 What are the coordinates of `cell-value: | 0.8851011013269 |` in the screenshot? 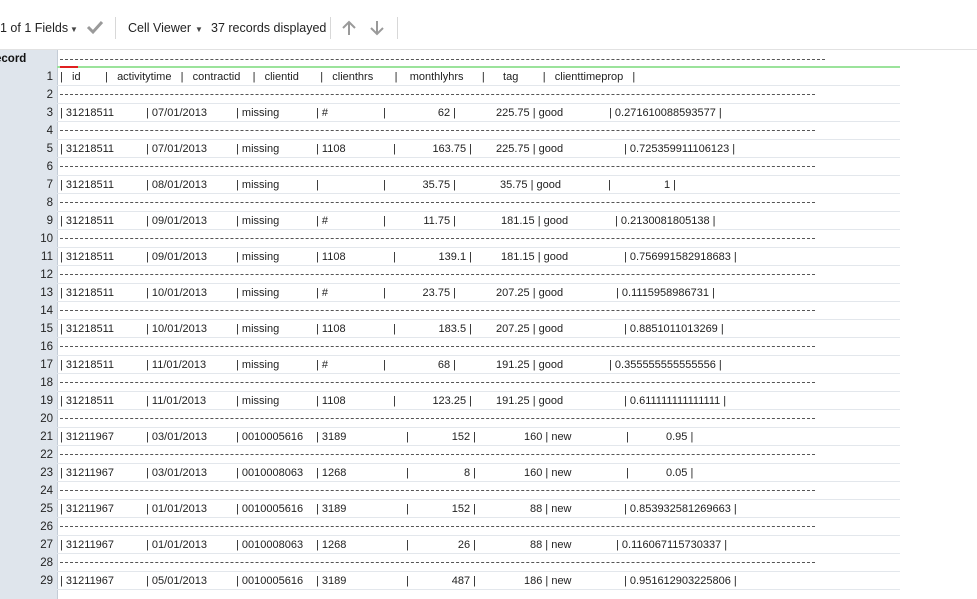 It's located at (674, 329).